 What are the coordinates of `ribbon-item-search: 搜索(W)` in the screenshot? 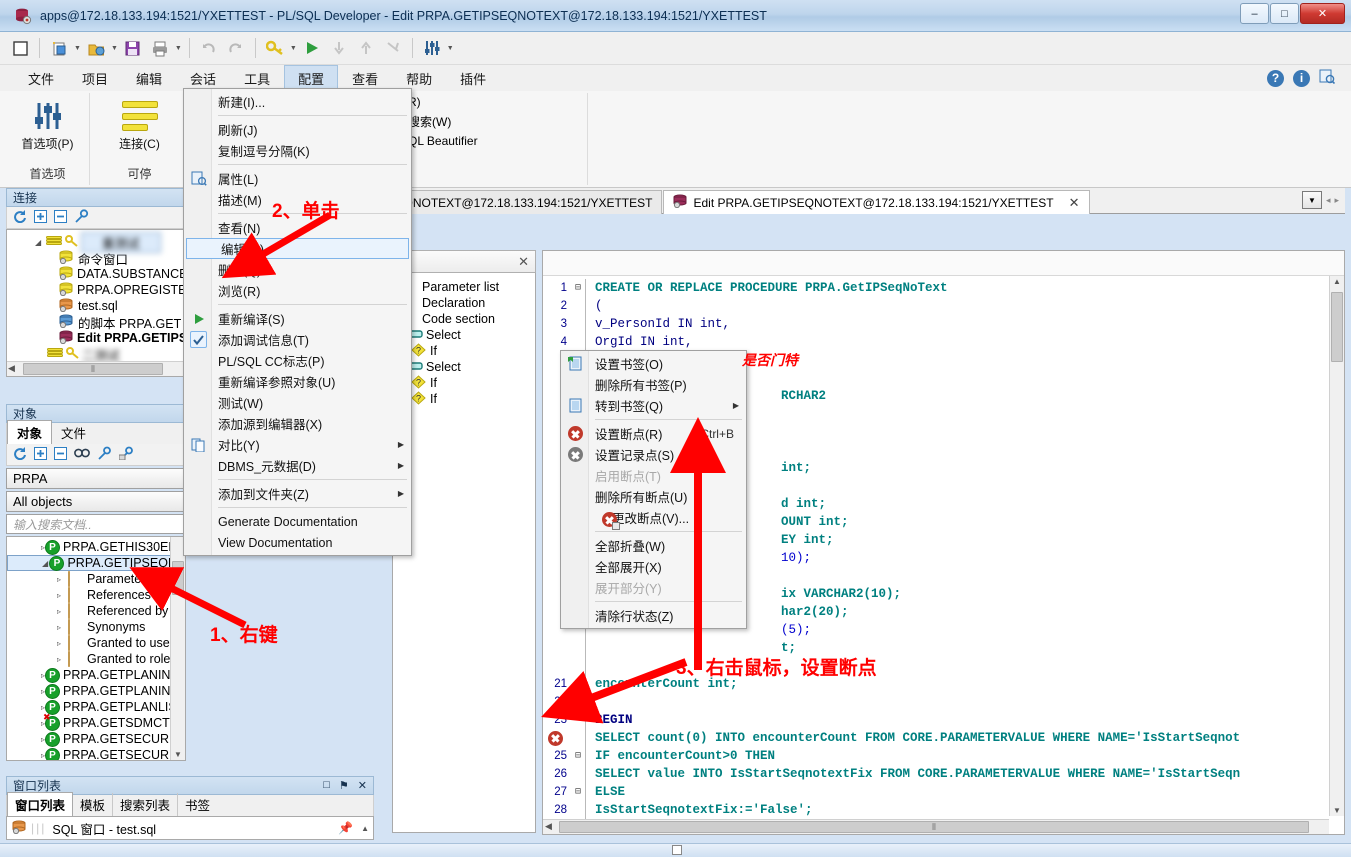 It's located at (497, 121).